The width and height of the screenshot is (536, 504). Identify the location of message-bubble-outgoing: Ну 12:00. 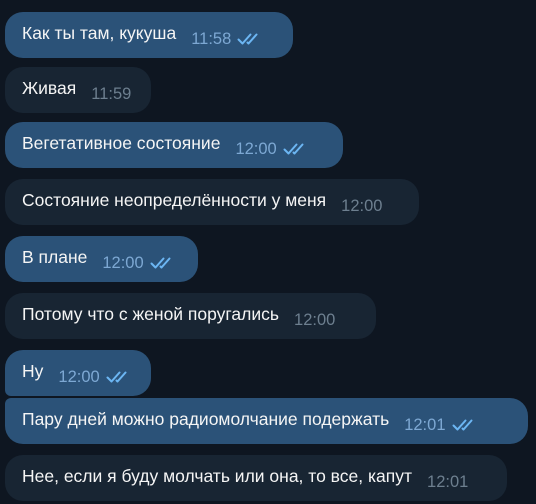
(78, 373).